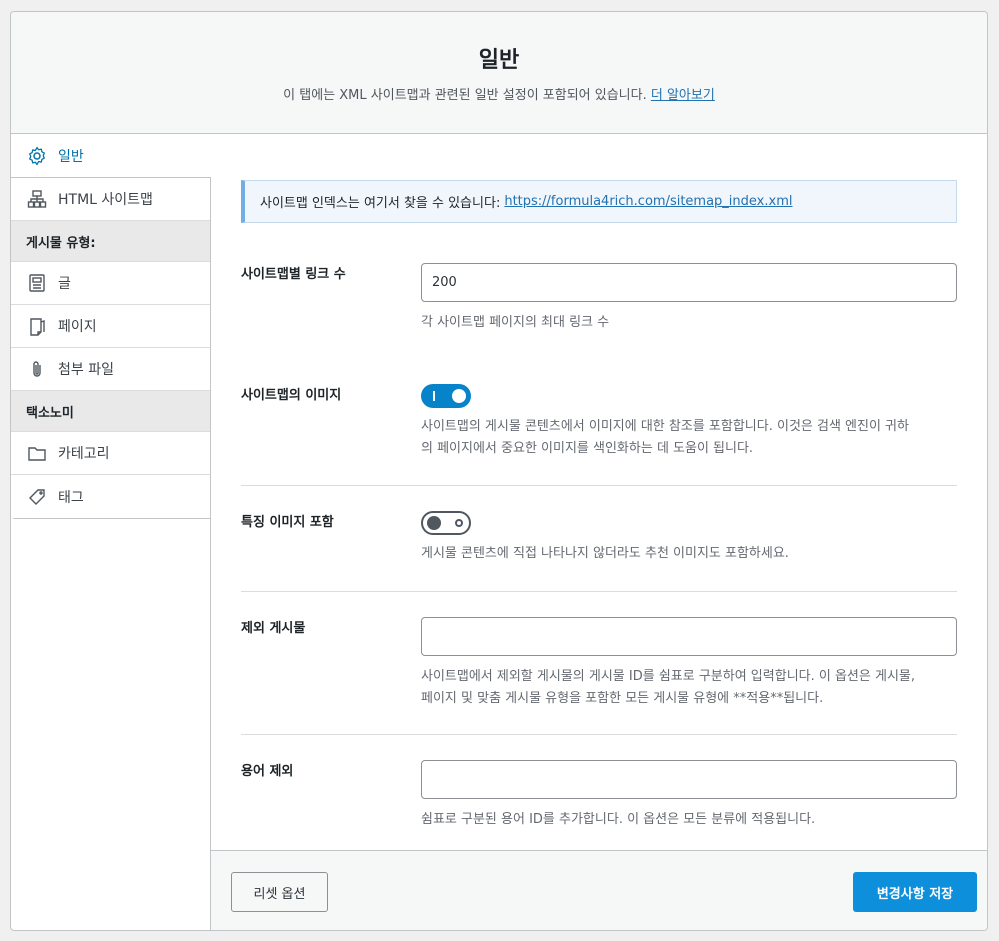 The width and height of the screenshot is (999, 941). I want to click on sidebar-item-tags: 태그, so click(110, 496).